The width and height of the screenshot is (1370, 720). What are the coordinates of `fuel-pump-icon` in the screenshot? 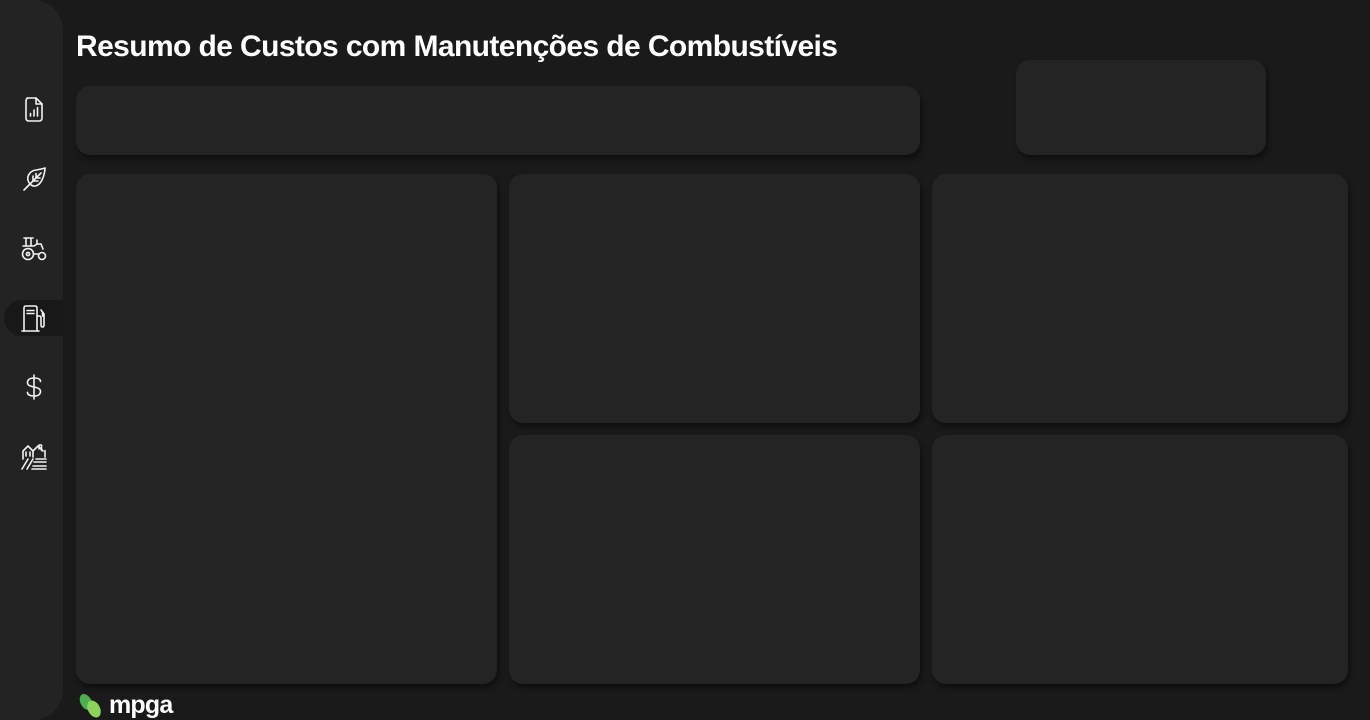 It's located at (32, 318).